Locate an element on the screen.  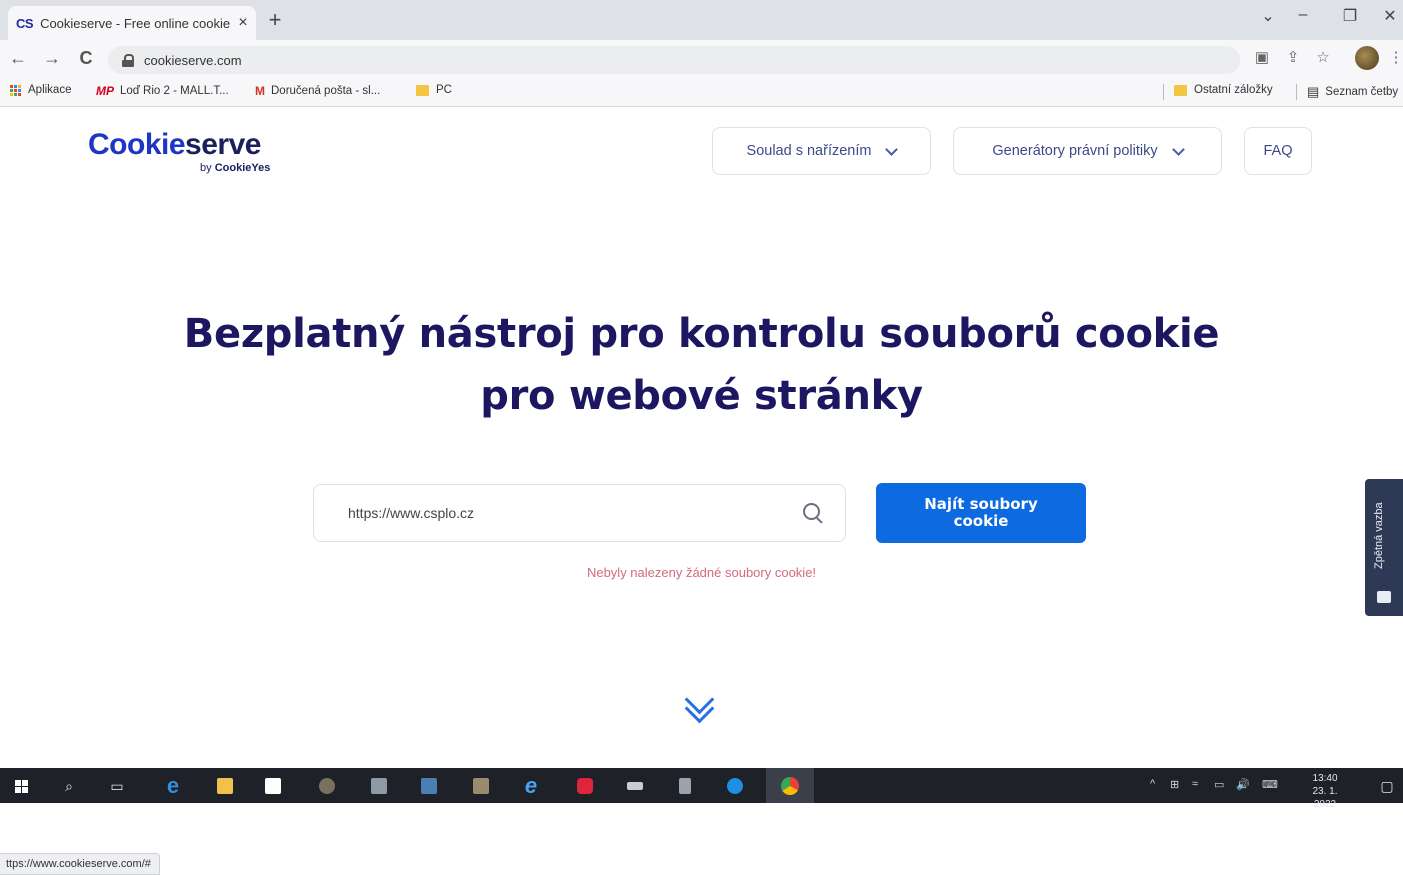
tray-network-icon: ⊞ is located at coordinates (1174, 784).